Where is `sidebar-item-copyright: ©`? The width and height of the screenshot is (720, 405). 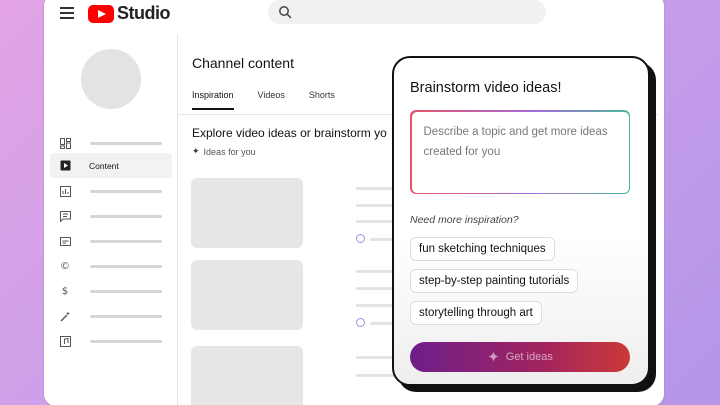
sidebar-item-copyright: © is located at coordinates (111, 266).